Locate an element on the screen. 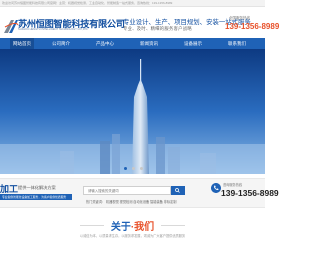 This screenshot has height=257, width=320. strip-description: 专业提供智能化设备加工服务，为客户提供优质服务 is located at coordinates (34, 197).